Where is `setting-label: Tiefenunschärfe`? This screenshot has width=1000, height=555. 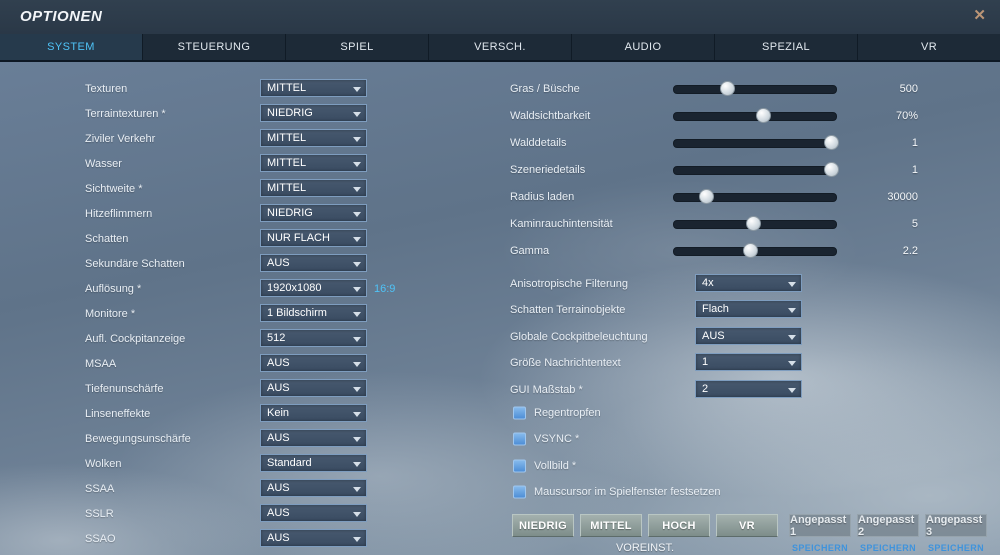 setting-label: Tiefenunschärfe is located at coordinates (124, 388).